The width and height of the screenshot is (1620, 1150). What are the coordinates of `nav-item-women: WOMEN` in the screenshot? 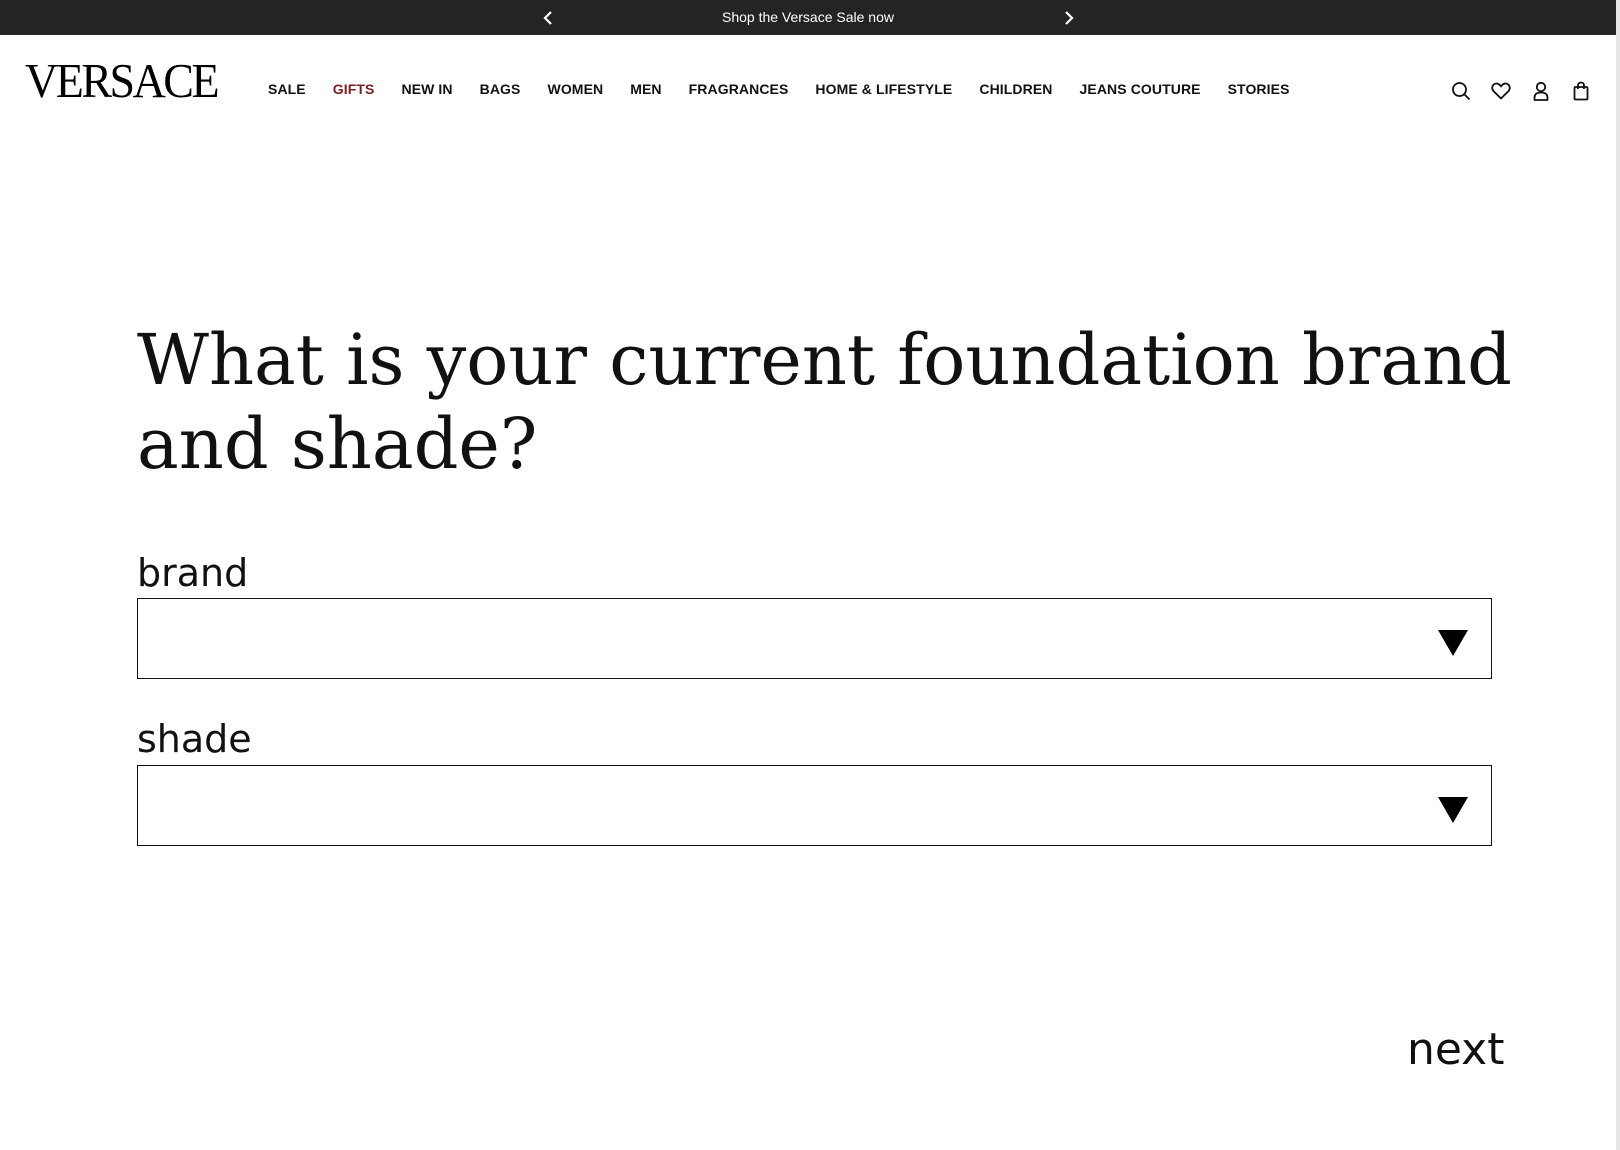 It's located at (576, 89).